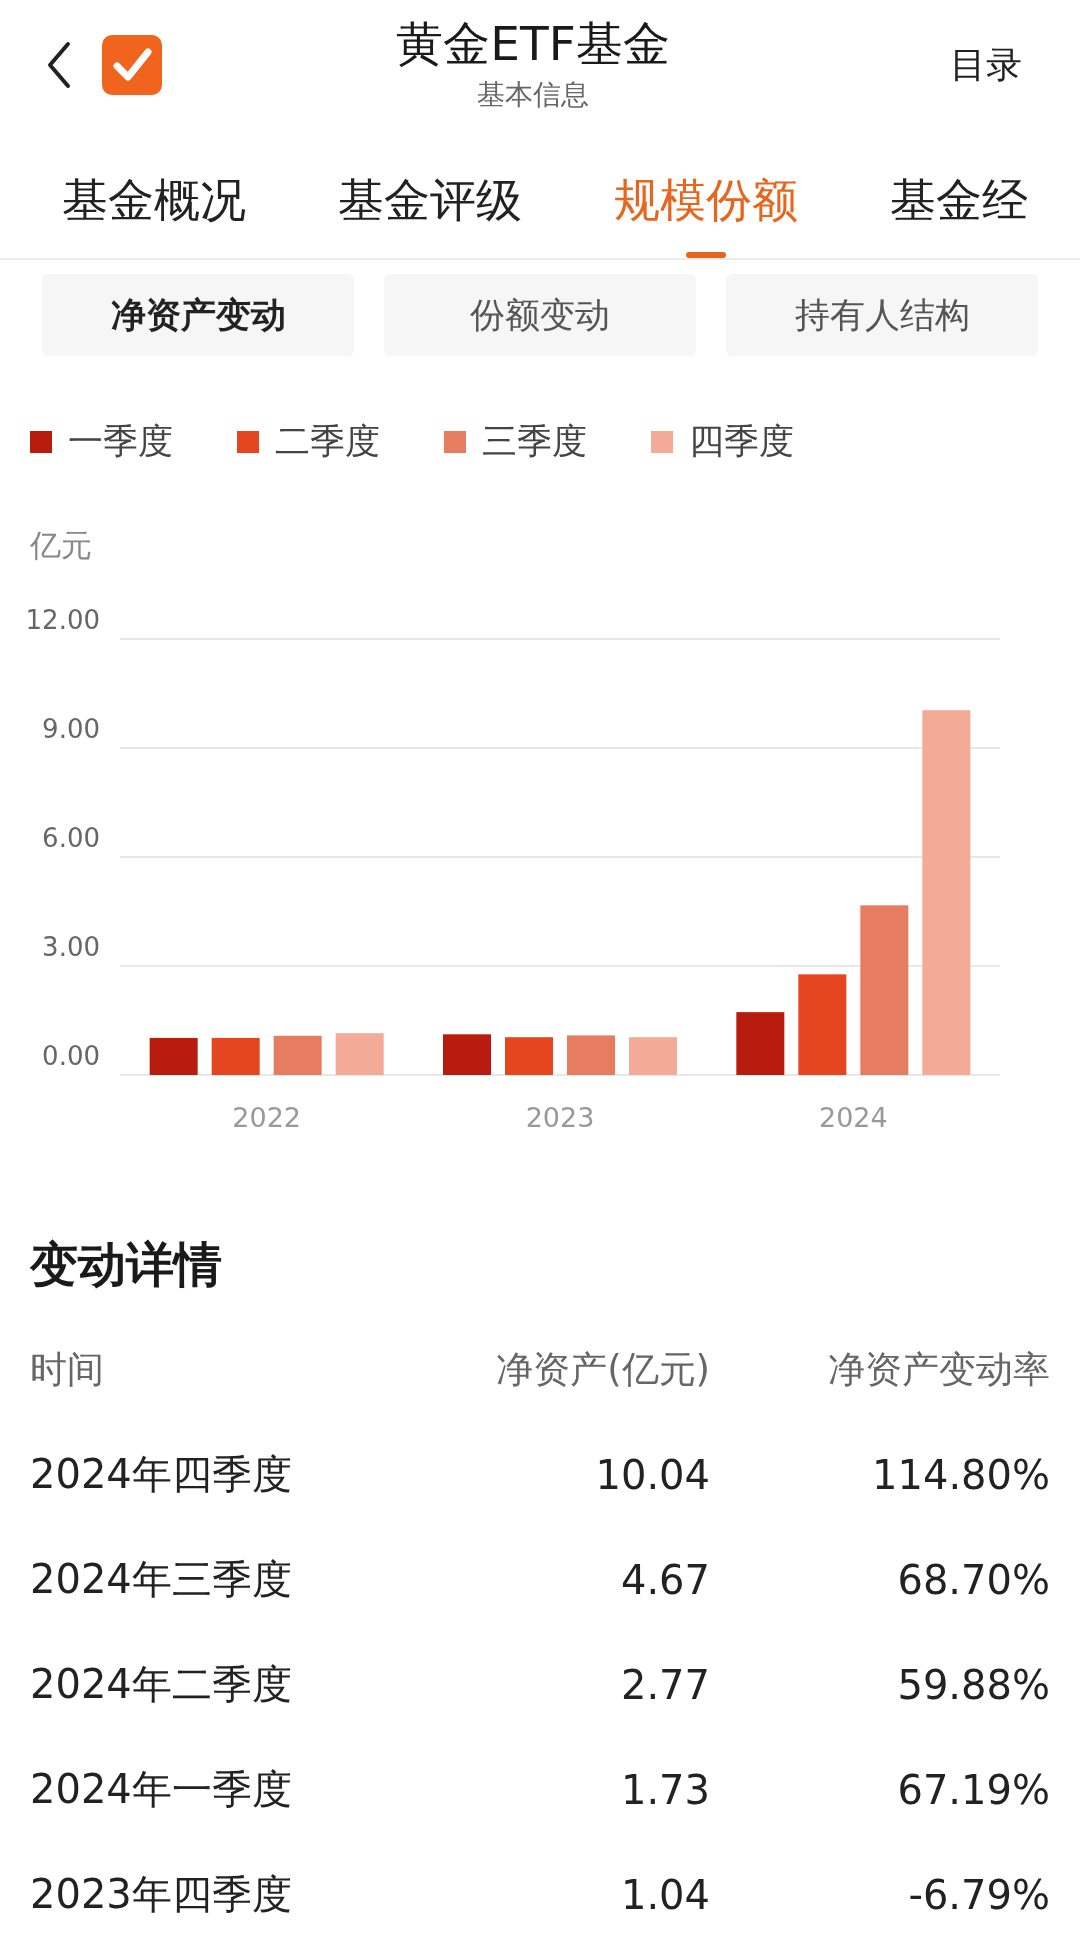 The height and width of the screenshot is (1942, 1080). Describe the element at coordinates (67, 1369) in the screenshot. I see `column-header: 时间` at that location.